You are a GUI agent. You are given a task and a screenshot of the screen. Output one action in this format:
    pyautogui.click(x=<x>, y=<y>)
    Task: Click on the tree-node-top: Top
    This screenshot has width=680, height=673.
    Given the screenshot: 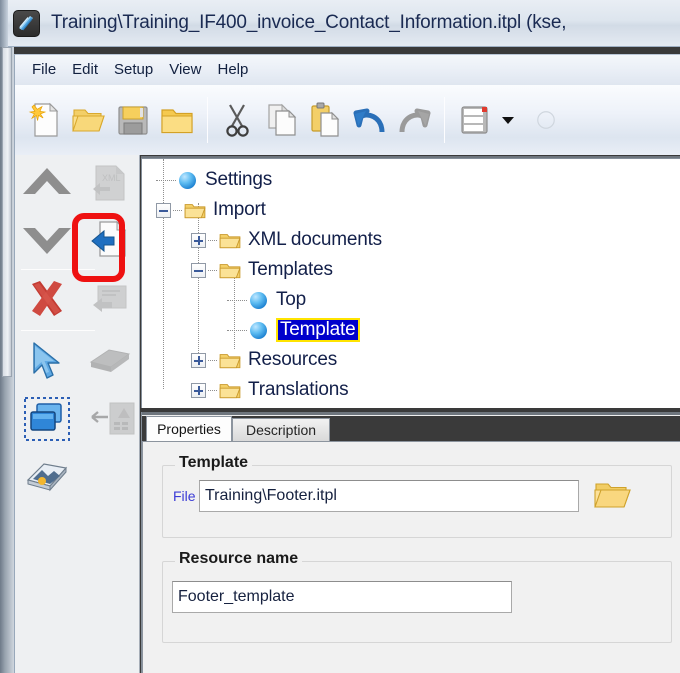 What is the action you would take?
    pyautogui.click(x=266, y=300)
    